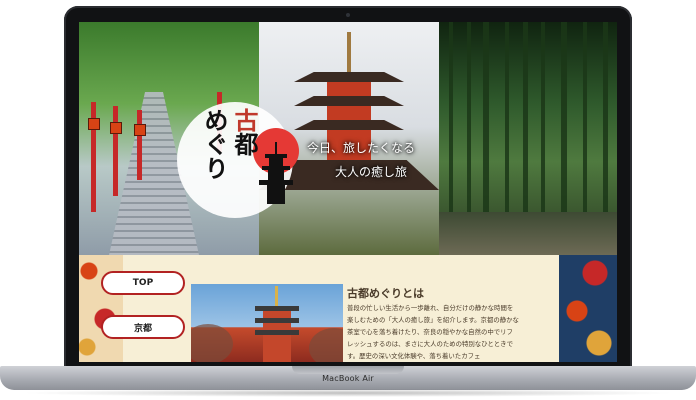  What do you see at coordinates (276, 173) in the screenshot?
I see `pagoda-silhouette-icon` at bounding box center [276, 173].